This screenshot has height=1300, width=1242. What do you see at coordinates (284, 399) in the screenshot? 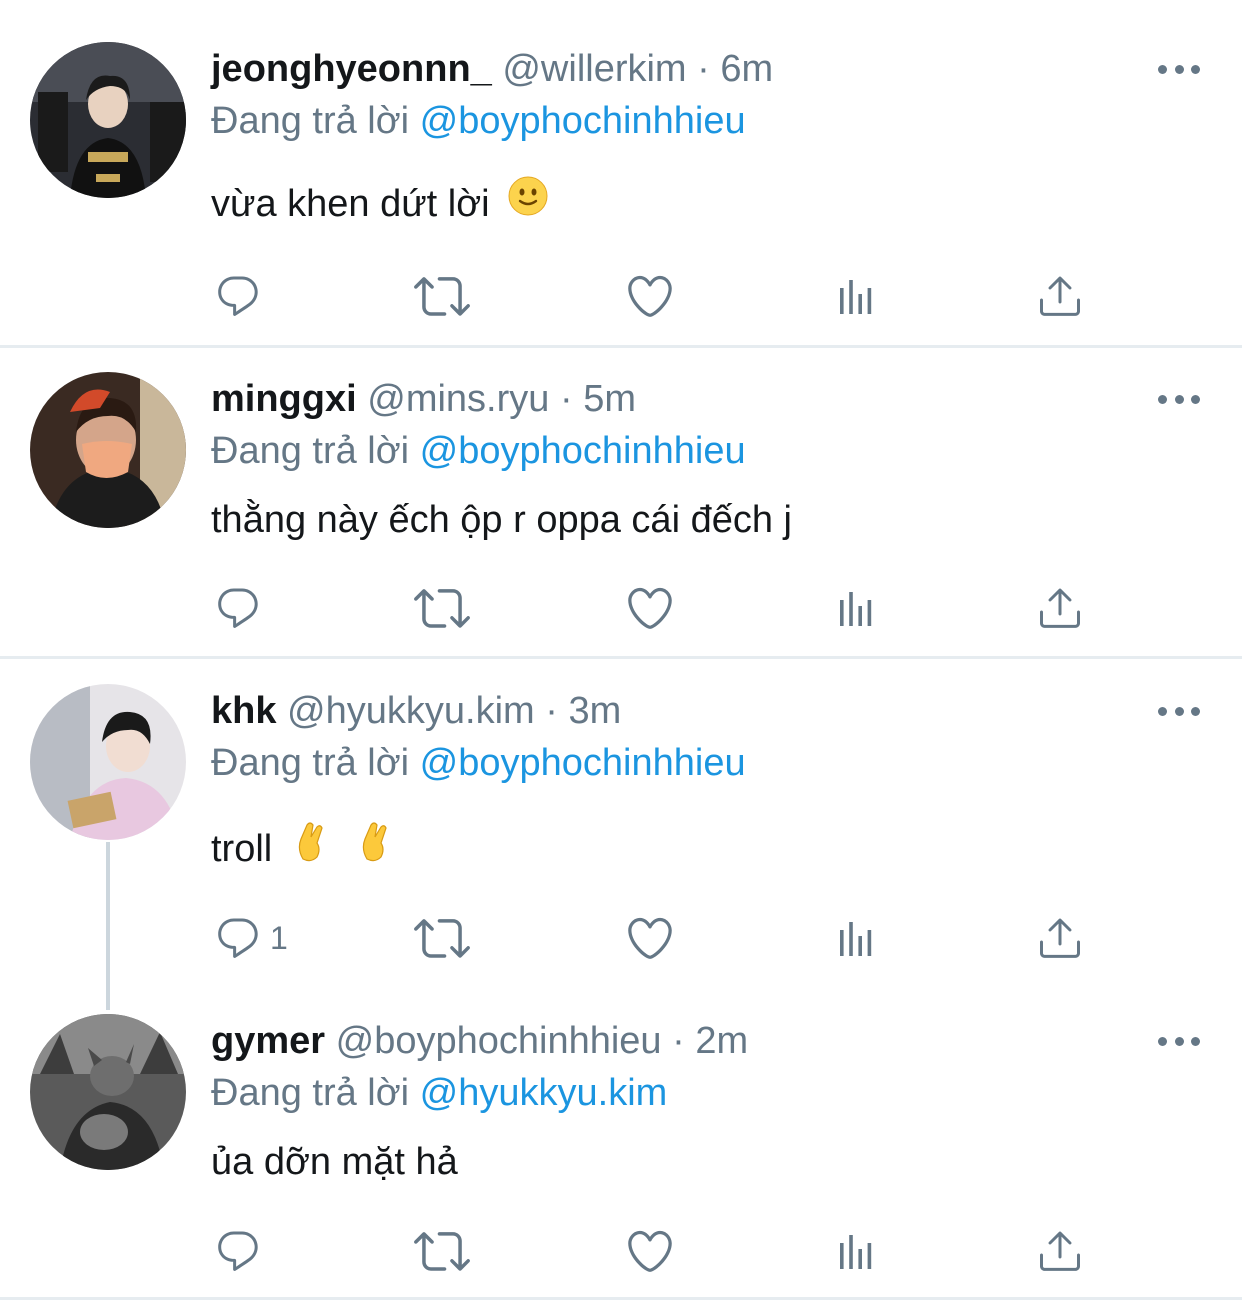
I see `display-name: minggxi` at bounding box center [284, 399].